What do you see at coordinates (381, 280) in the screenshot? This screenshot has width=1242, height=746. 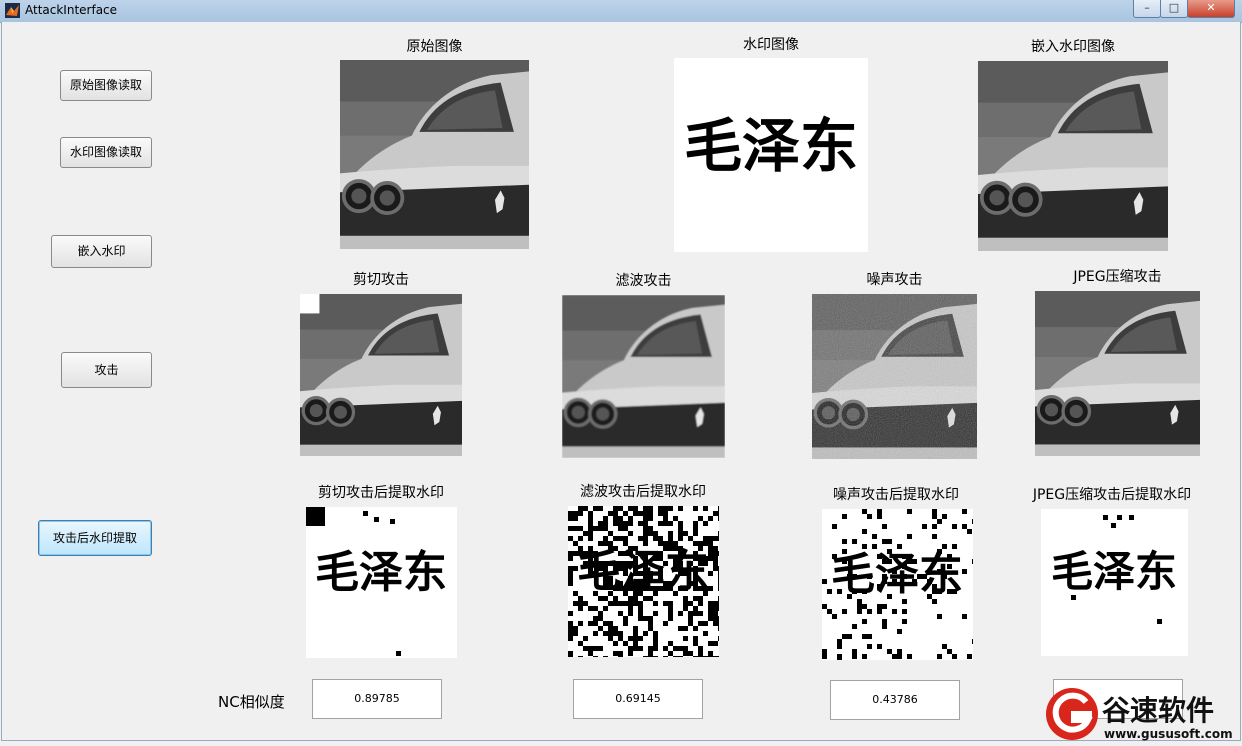 I see `crop-attack-caption: 剪切攻击` at bounding box center [381, 280].